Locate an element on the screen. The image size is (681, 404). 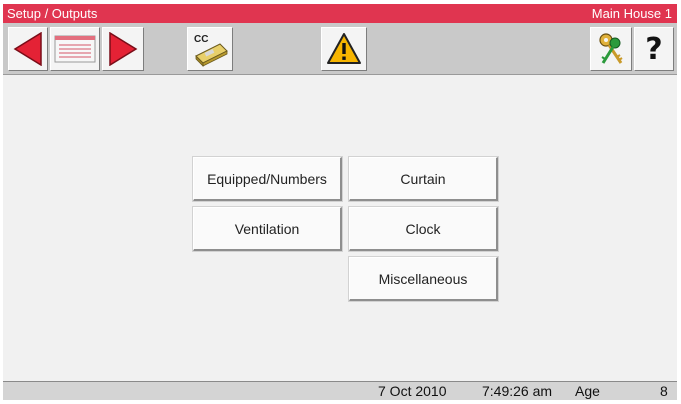
curtain-button: Curtain is located at coordinates (423, 179).